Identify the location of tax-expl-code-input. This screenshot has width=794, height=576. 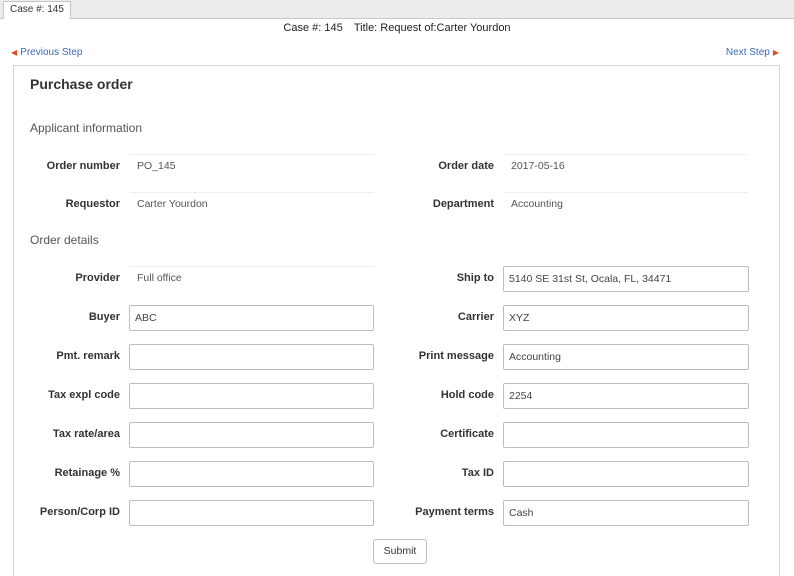
(251, 396).